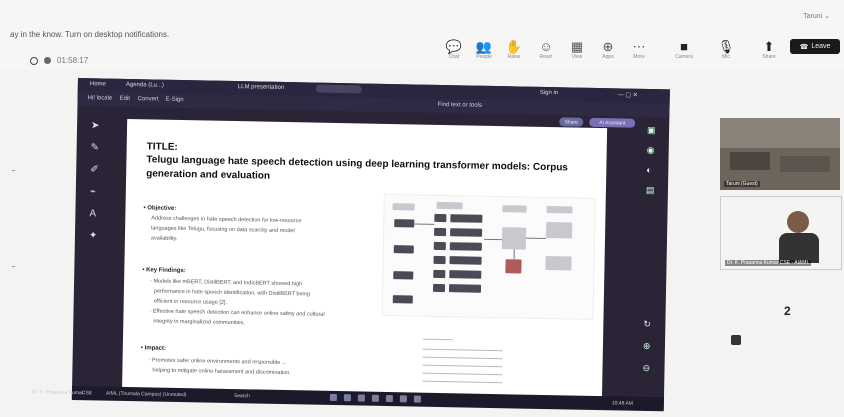  I want to click on taskbar-clock: 10:48 AM, so click(622, 403).